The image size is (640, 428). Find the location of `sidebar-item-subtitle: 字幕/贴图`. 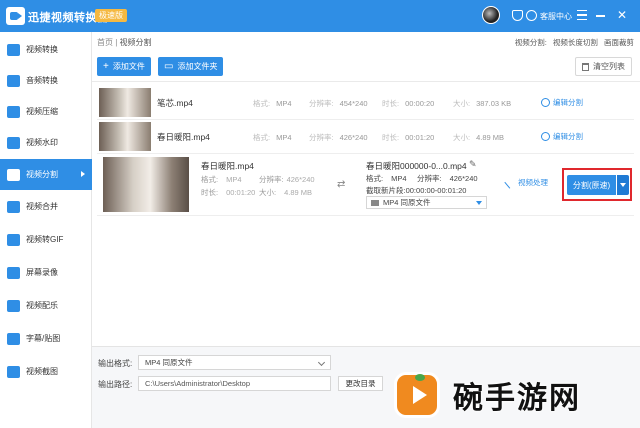

sidebar-item-subtitle: 字幕/贴图 is located at coordinates (46, 338).